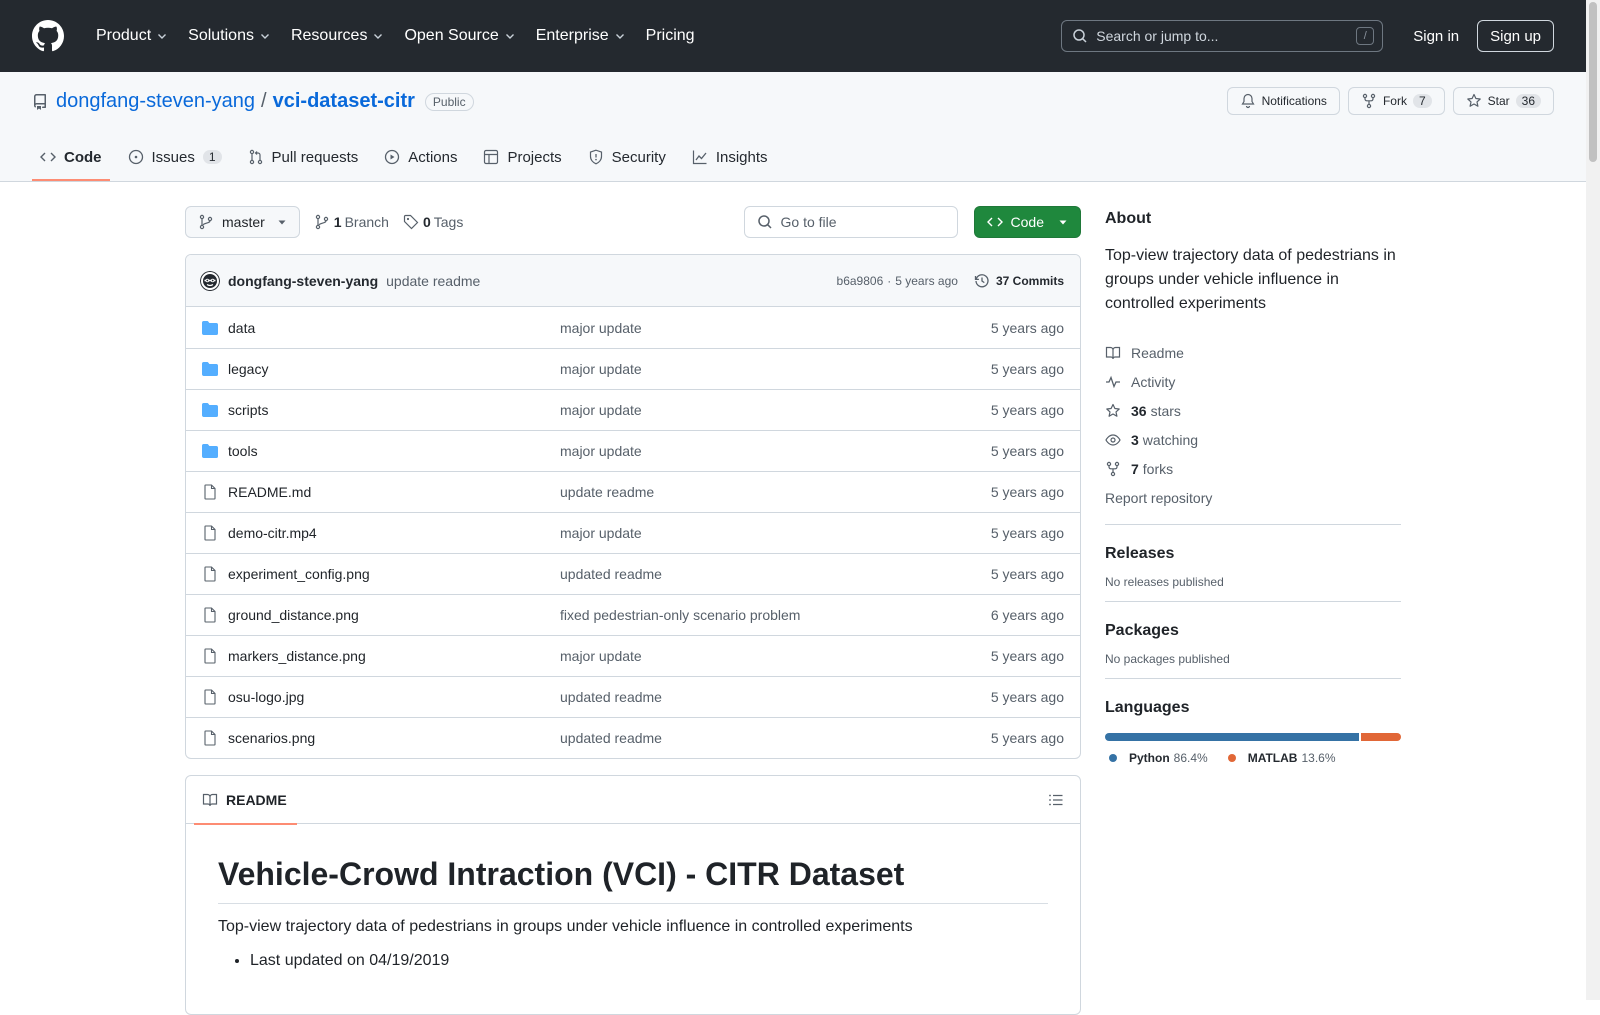 Image resolution: width=1600 pixels, height=1015 pixels. I want to click on bell-icon, so click(1248, 101).